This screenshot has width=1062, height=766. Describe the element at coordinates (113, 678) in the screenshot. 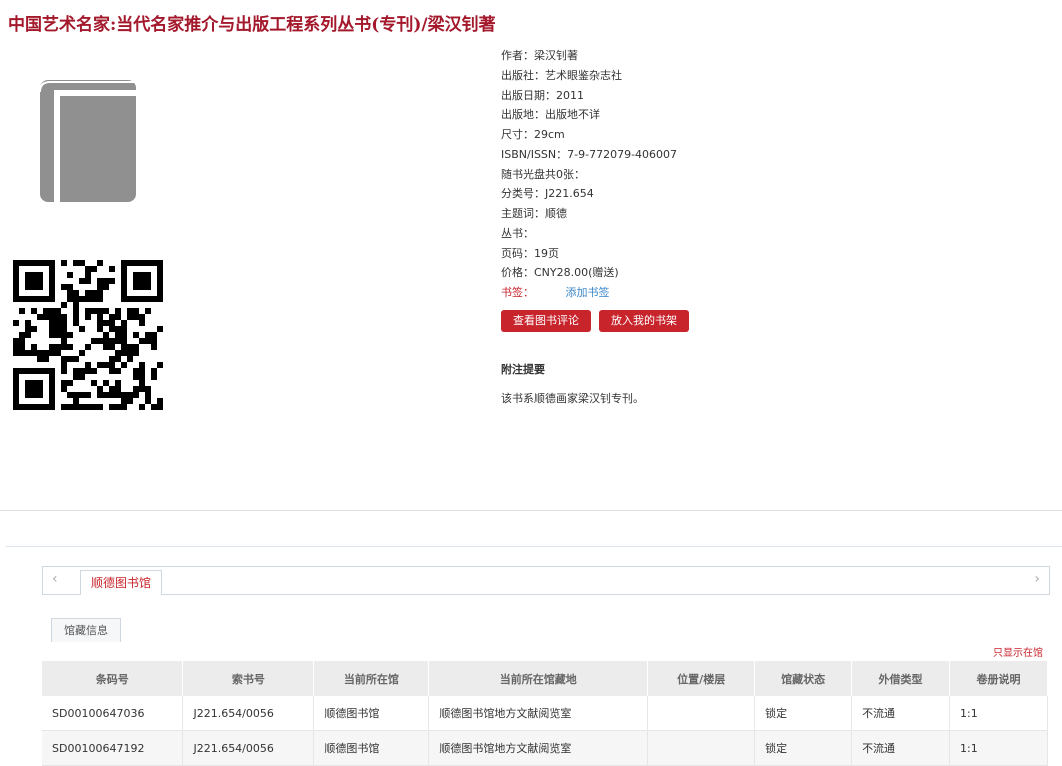

I see `col-barcode: 条码号` at that location.